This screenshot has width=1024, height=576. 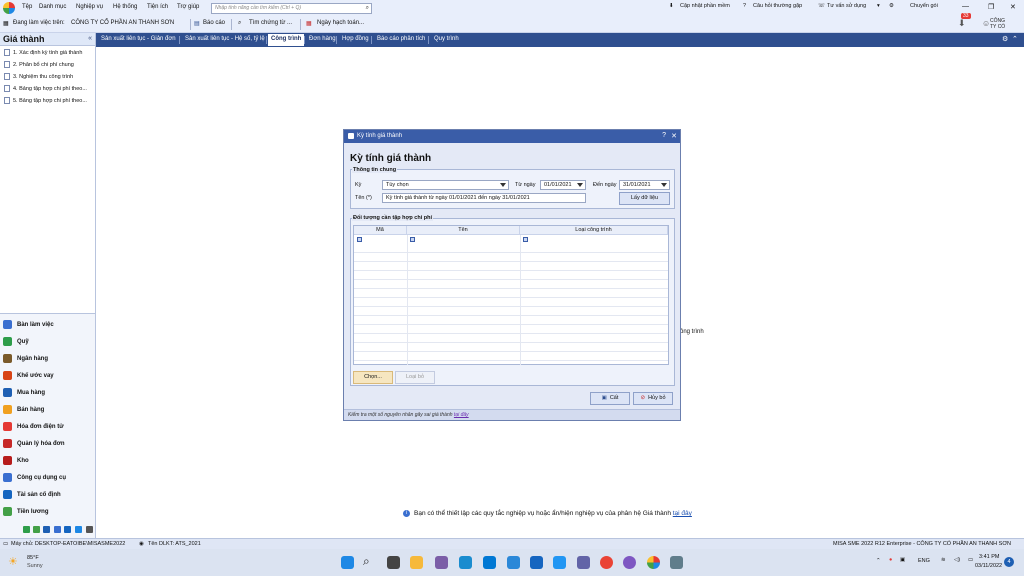 I want to click on start-icon, so click(x=347, y=562).